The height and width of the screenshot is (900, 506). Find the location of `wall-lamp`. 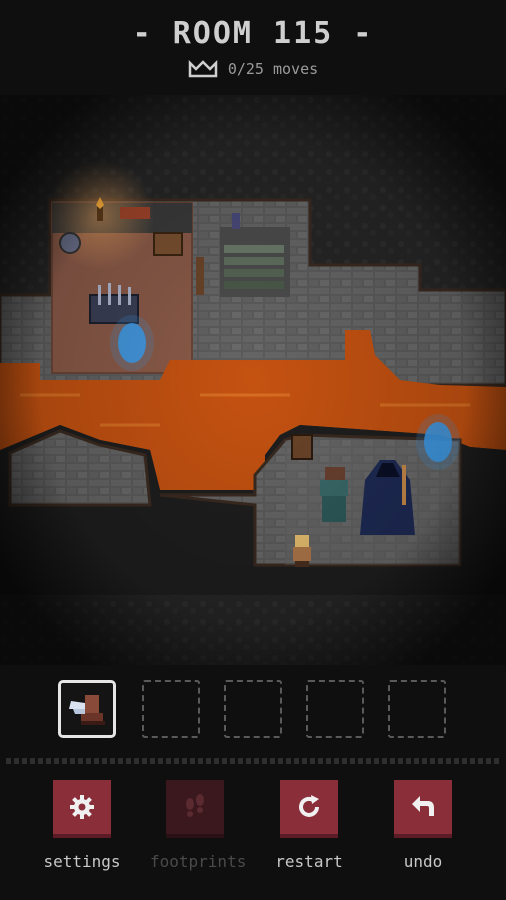

wall-lamp is located at coordinates (236, 221).